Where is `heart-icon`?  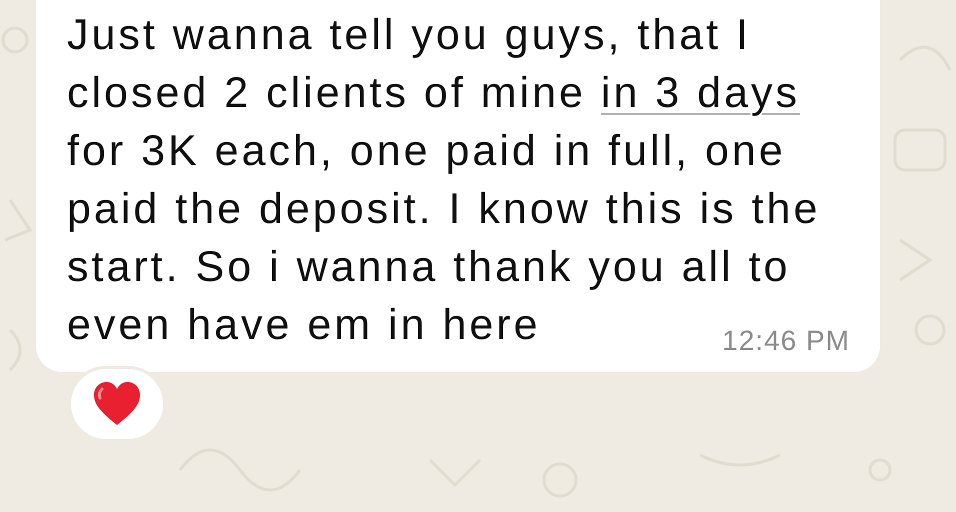 heart-icon is located at coordinates (117, 404).